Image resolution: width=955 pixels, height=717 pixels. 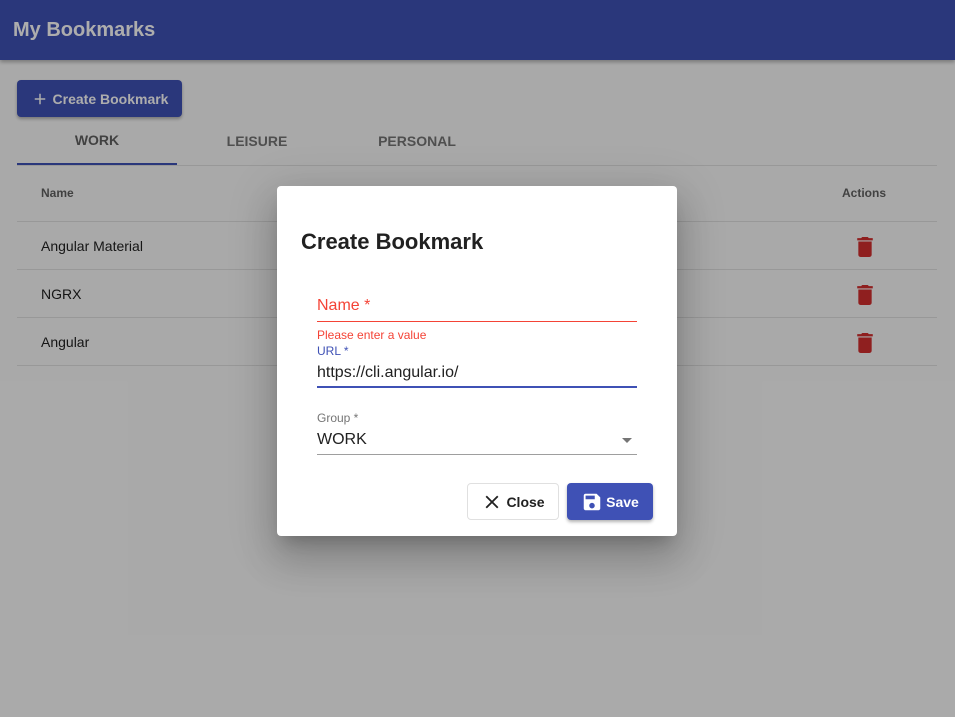 What do you see at coordinates (338, 418) in the screenshot?
I see `group-label: Group *` at bounding box center [338, 418].